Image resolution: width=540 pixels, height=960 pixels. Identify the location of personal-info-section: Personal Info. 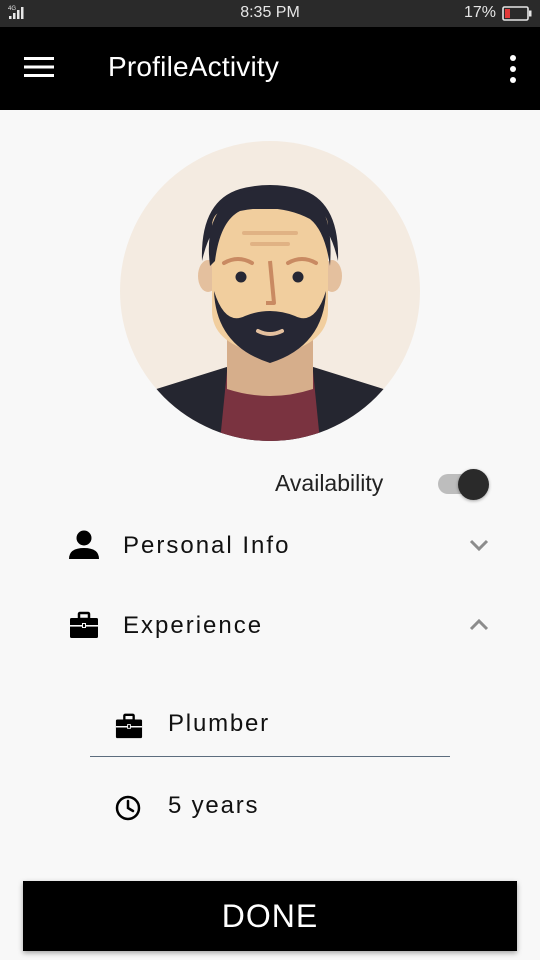
(280, 545).